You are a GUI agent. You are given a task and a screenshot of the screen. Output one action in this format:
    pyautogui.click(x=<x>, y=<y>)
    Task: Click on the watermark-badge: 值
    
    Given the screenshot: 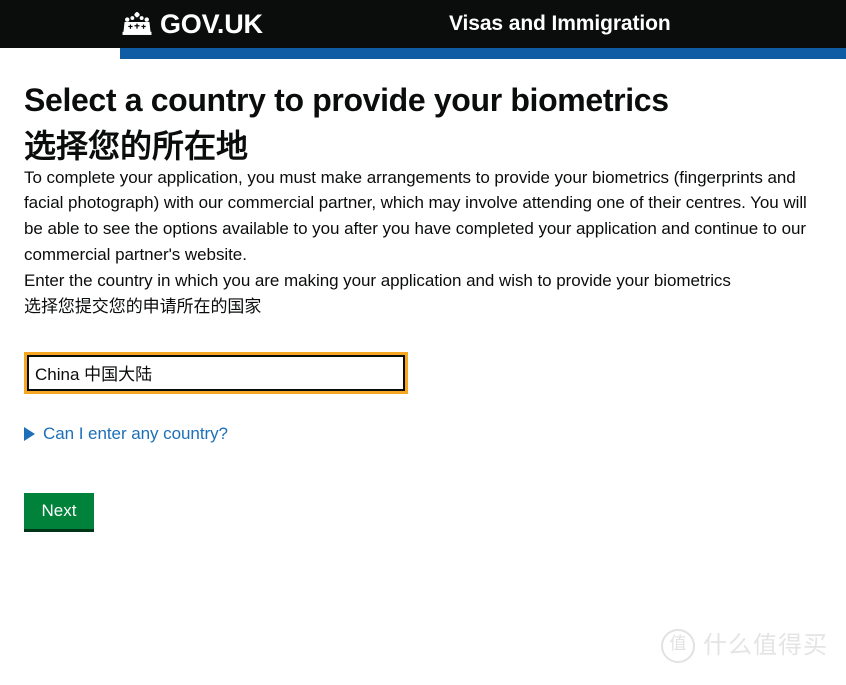 What is the action you would take?
    pyautogui.click(x=678, y=646)
    